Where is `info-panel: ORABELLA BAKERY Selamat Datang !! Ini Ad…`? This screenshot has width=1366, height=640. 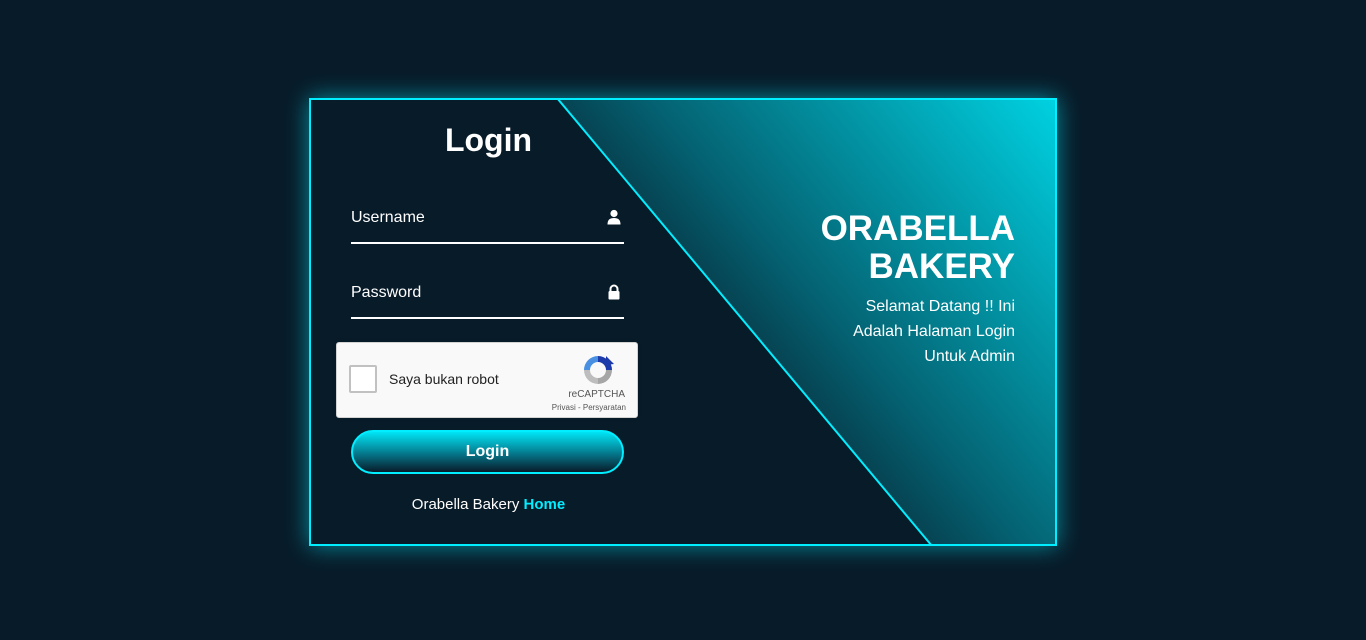
info-panel: ORABELLA BAKERY Selamat Datang !! Ini Ad… is located at coordinates (885, 289).